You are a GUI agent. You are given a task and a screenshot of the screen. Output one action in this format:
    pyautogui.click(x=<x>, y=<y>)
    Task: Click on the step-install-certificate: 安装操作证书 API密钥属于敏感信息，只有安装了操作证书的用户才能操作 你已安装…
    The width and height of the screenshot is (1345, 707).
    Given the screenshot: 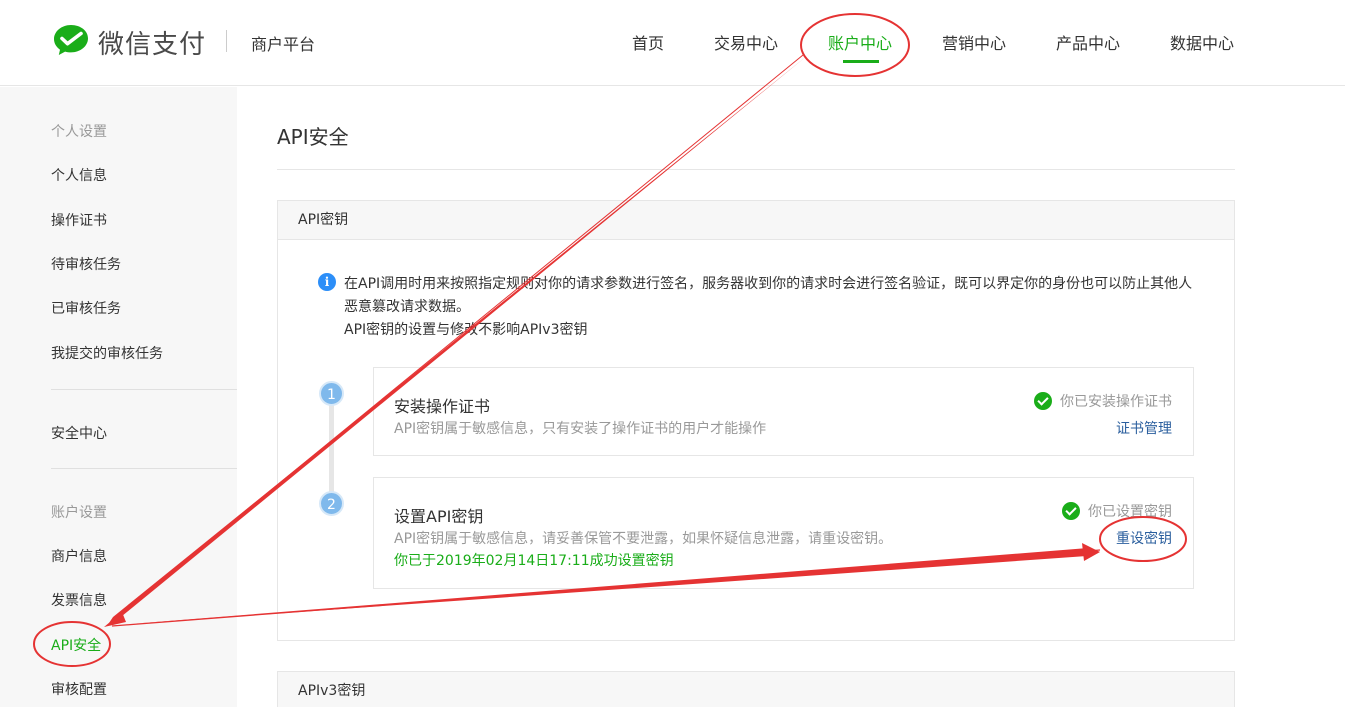 What is the action you would take?
    pyautogui.click(x=783, y=411)
    